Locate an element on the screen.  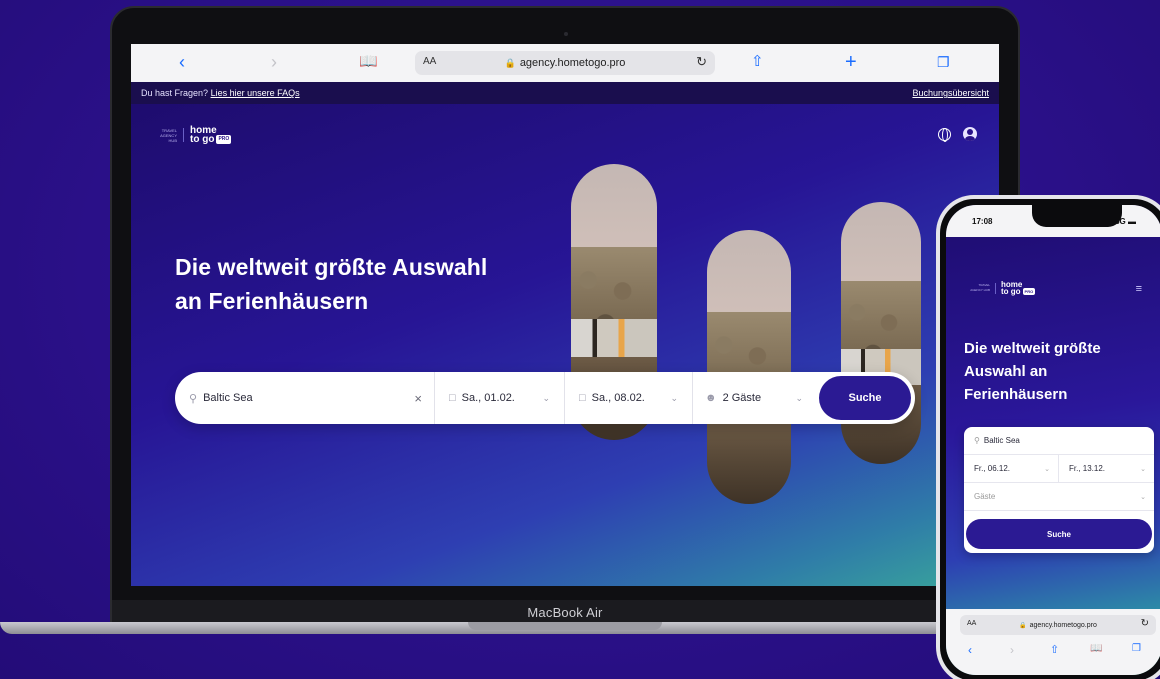
phone-headline-line-2: Auswahl an is located at coordinates (1006, 371).